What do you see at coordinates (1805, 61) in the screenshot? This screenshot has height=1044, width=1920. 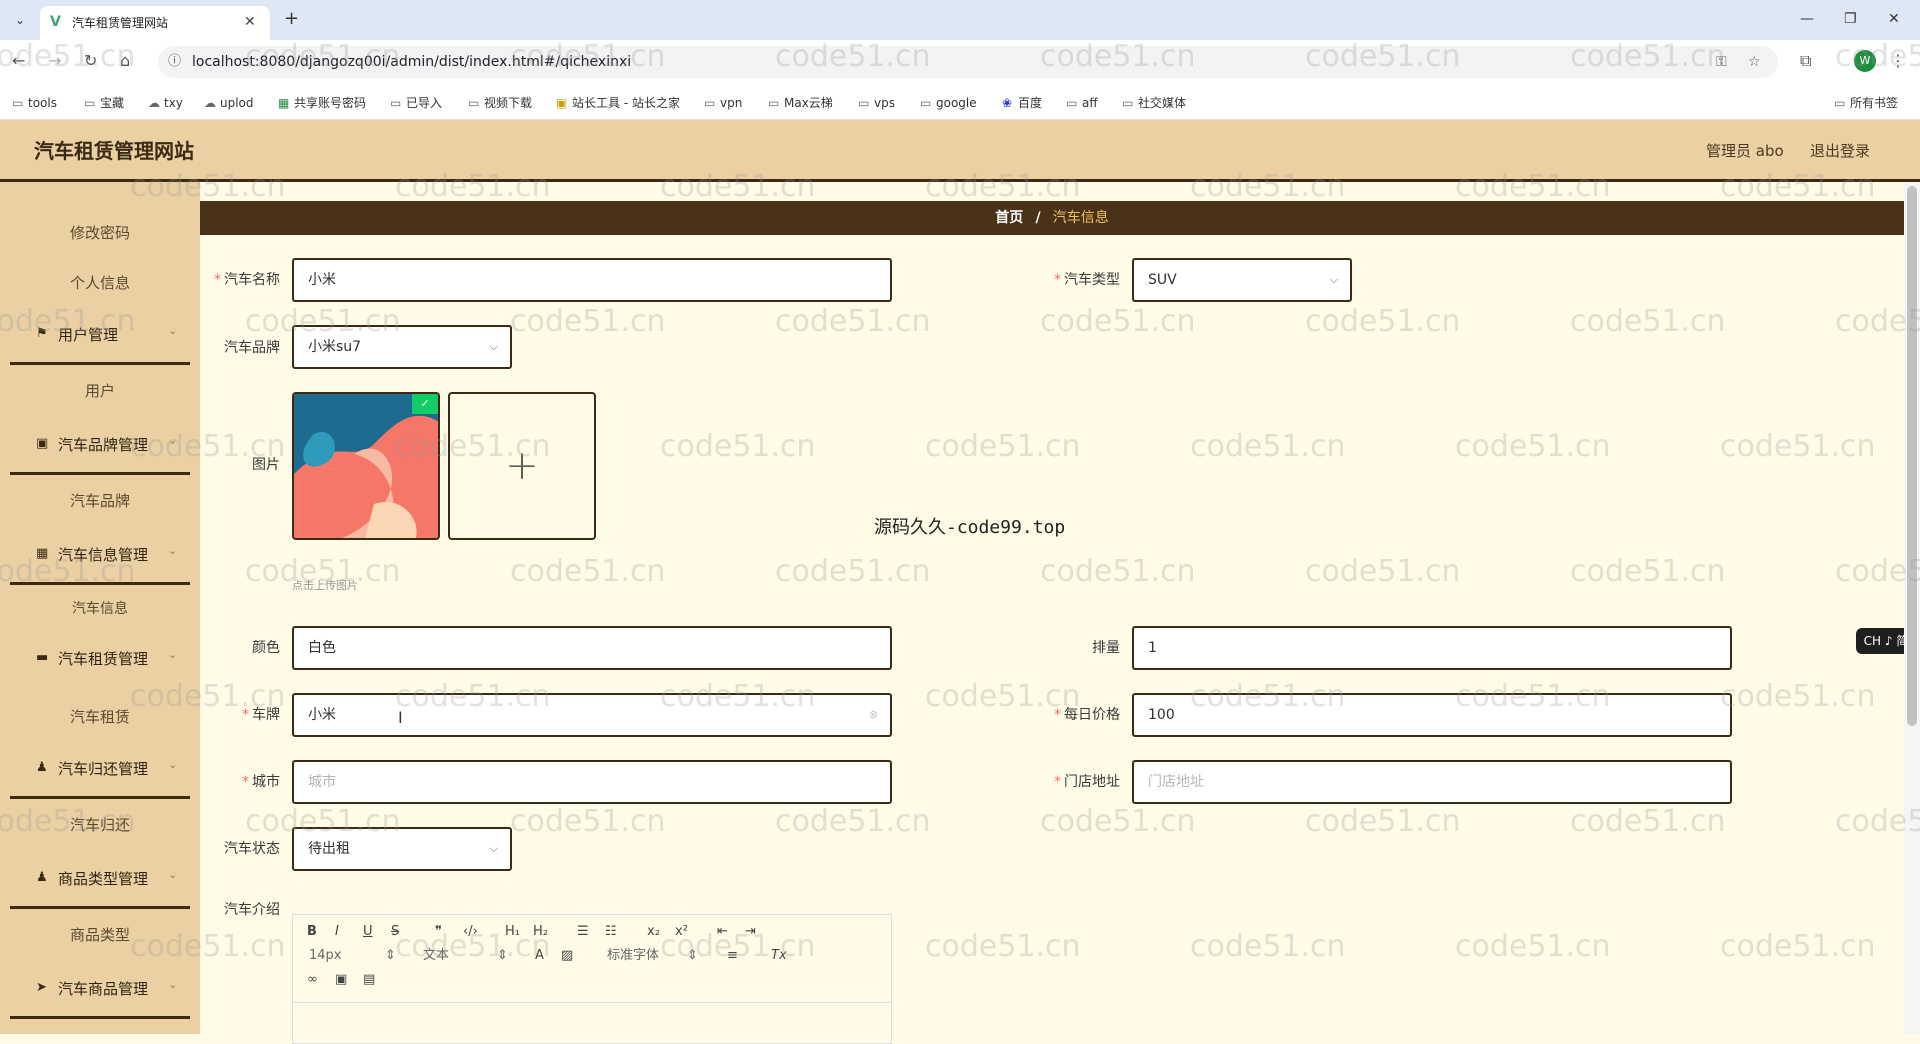 I see `extensions-puzzle-icon: ⧉` at bounding box center [1805, 61].